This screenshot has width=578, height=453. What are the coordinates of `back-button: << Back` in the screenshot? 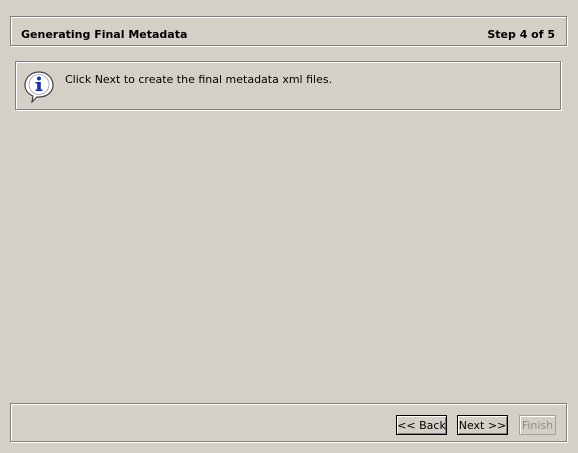 It's located at (421, 425).